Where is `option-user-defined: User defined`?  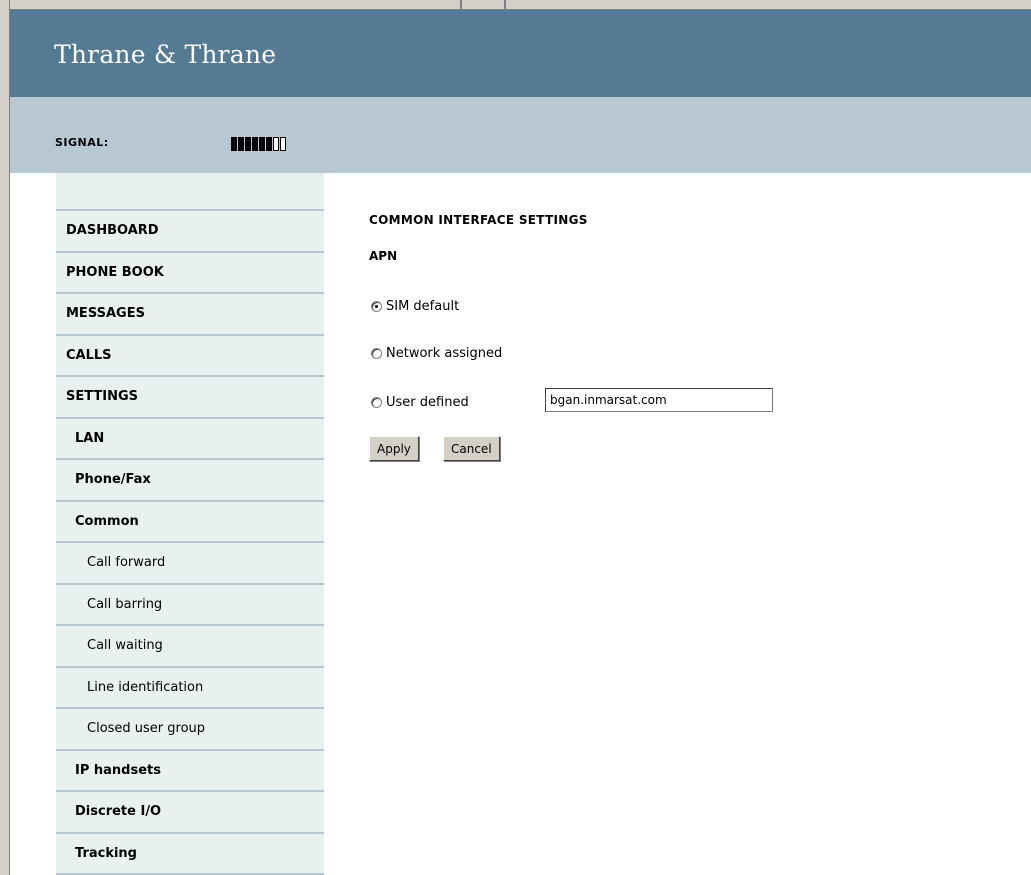
option-user-defined: User defined is located at coordinates (420, 402).